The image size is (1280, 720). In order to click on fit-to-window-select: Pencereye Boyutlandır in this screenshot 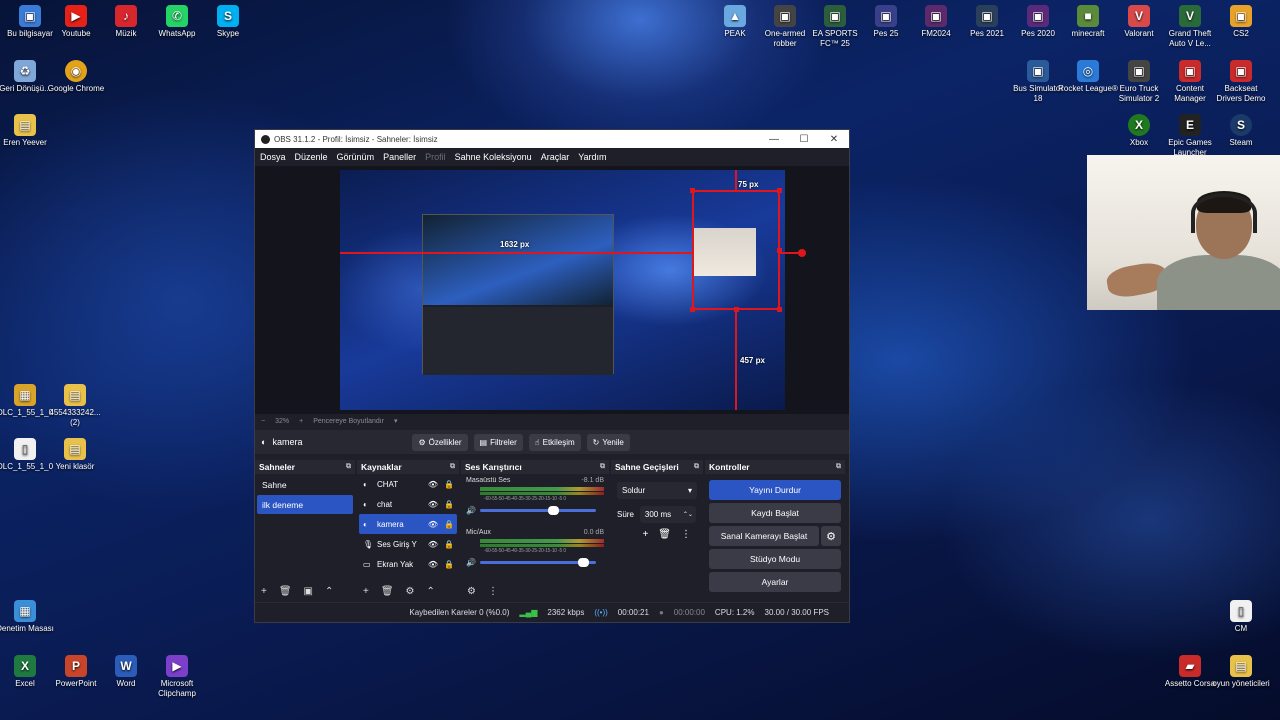, I will do `click(348, 421)`.